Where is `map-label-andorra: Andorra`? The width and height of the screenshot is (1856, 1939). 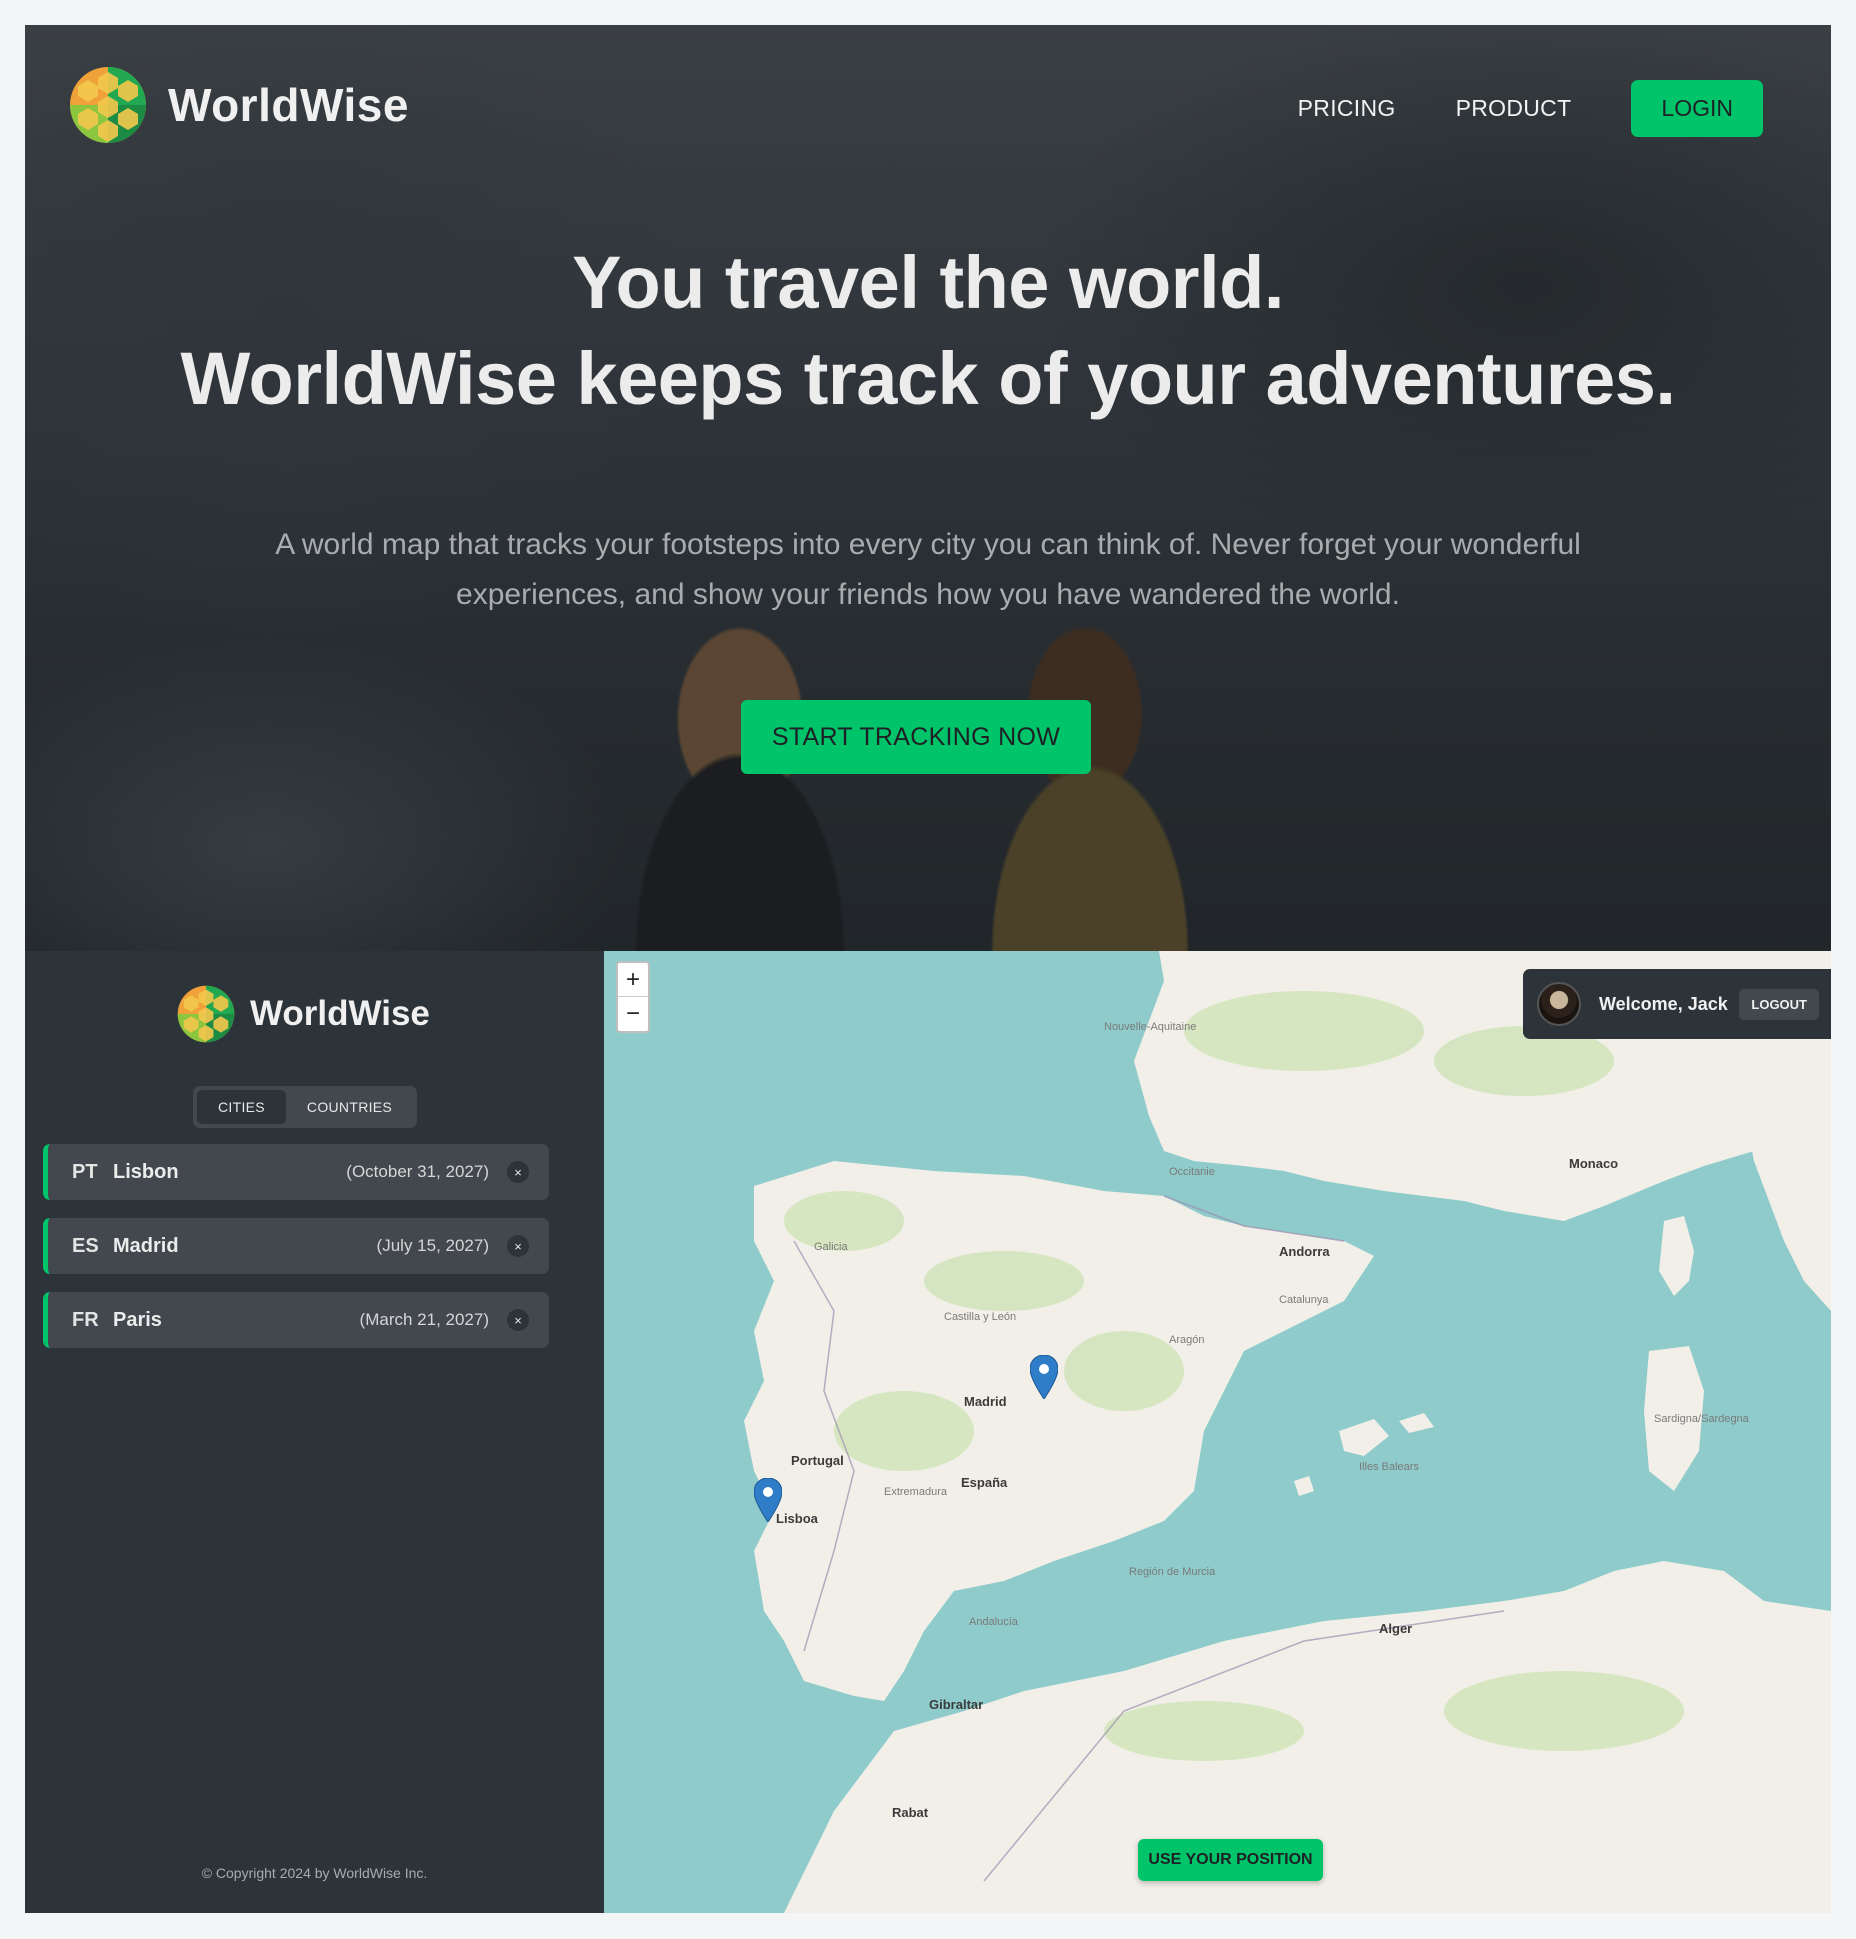 map-label-andorra: Andorra is located at coordinates (1304, 1251).